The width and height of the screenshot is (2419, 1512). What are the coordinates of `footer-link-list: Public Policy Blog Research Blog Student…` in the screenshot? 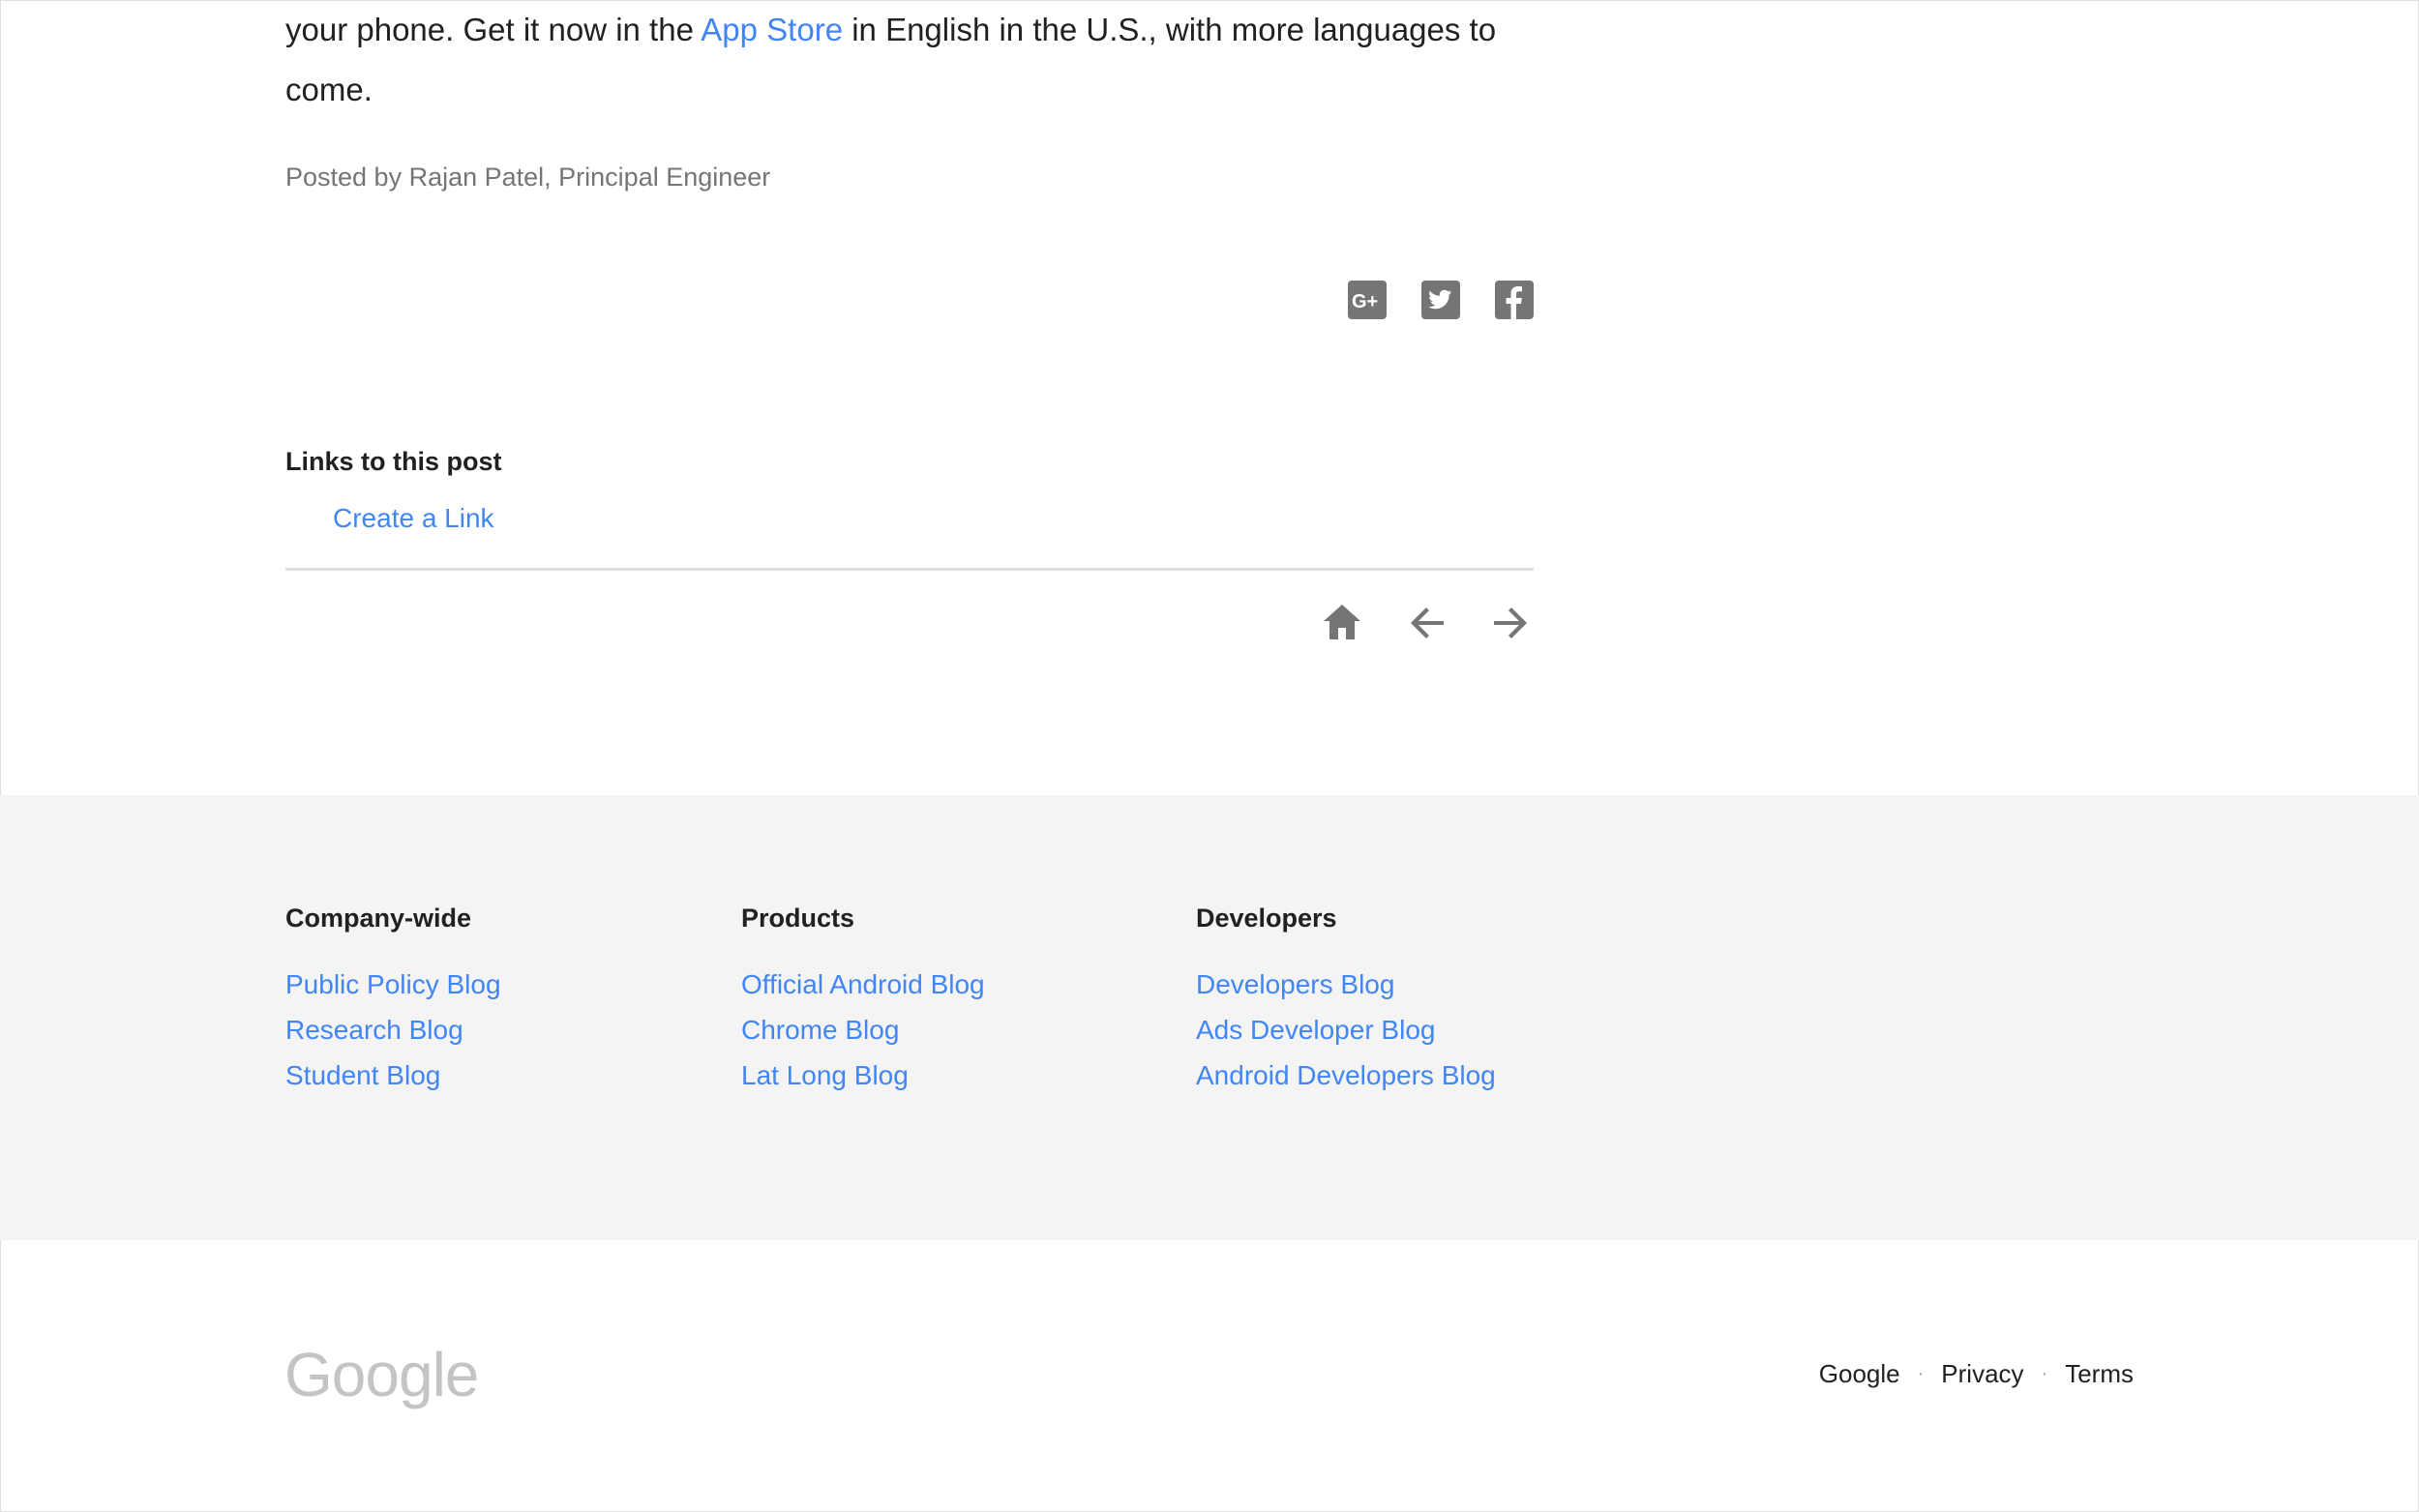 It's located at (393, 1037).